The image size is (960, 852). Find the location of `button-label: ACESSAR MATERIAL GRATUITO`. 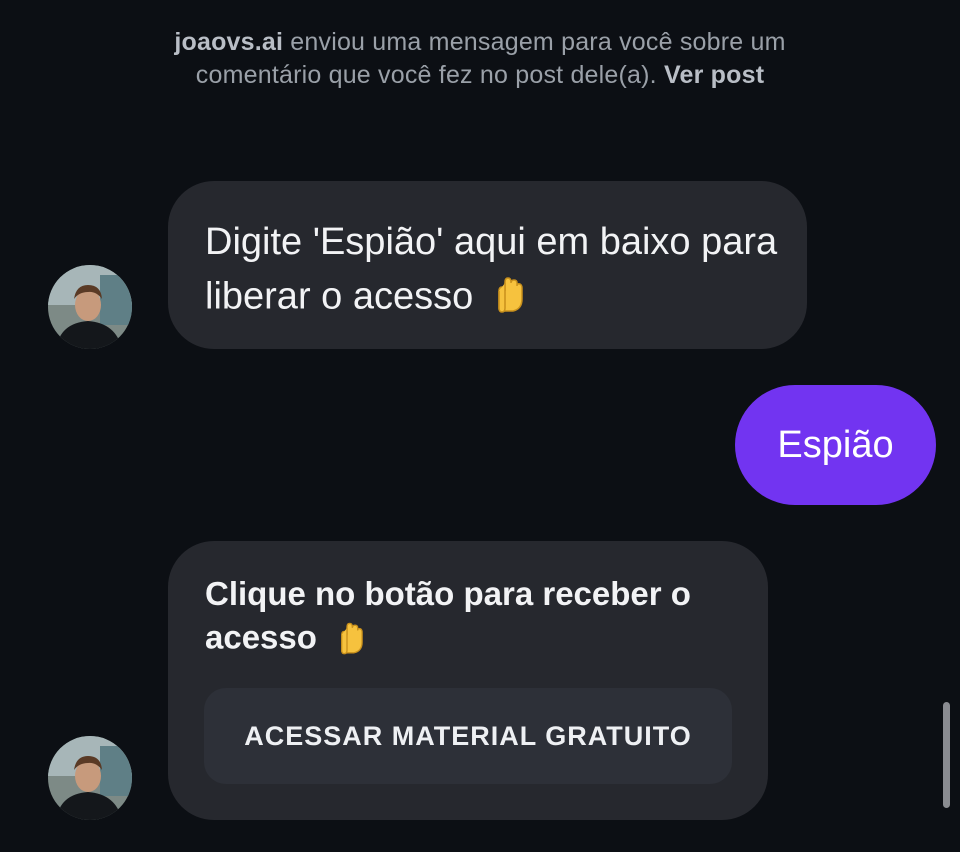

button-label: ACESSAR MATERIAL GRATUITO is located at coordinates (468, 735).